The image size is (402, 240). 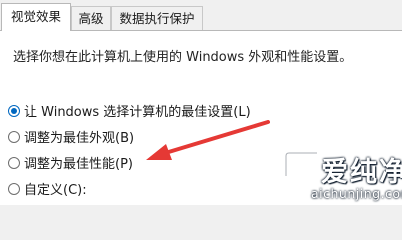 What do you see at coordinates (79, 138) in the screenshot?
I see `option-label: 调整为最佳外观(B)` at bounding box center [79, 138].